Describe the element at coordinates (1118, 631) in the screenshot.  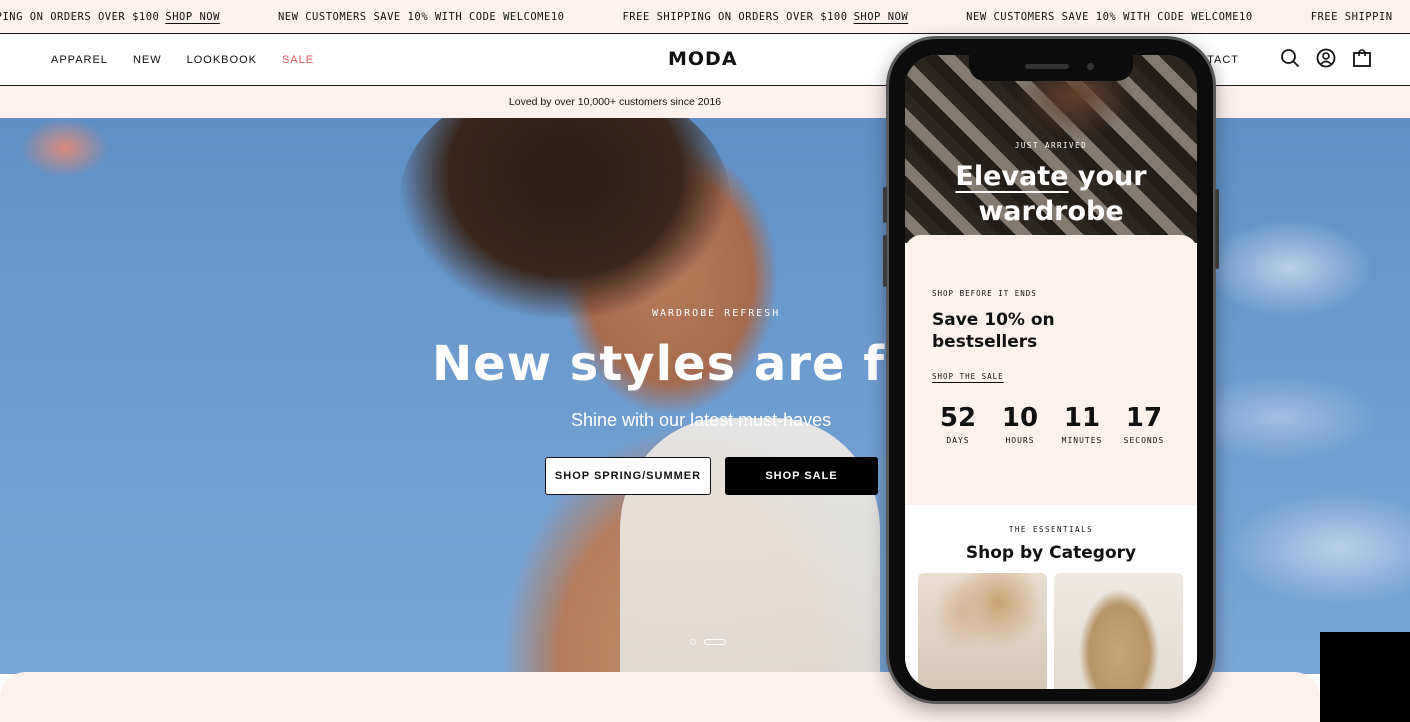
I see `category-card-outerwear` at that location.